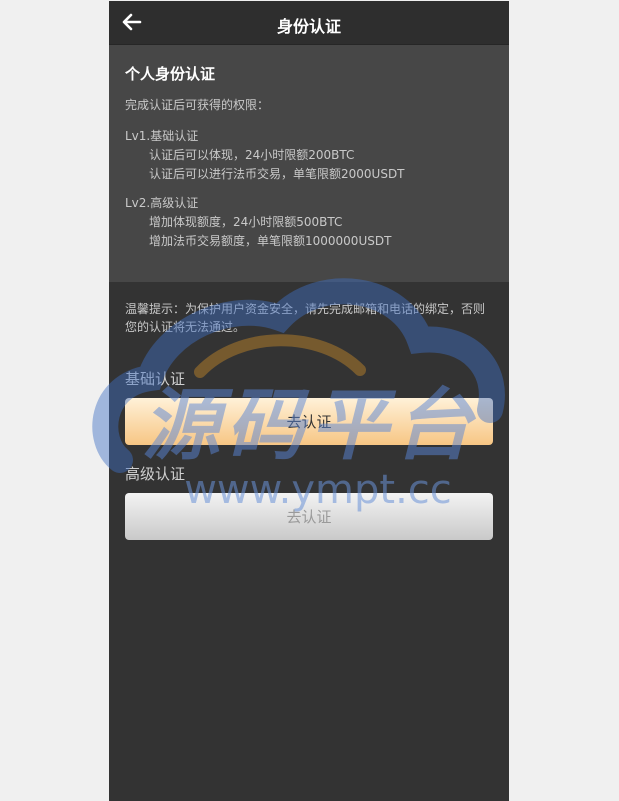 The height and width of the screenshot is (801, 619). What do you see at coordinates (155, 379) in the screenshot?
I see `basic-auth-label: 基础认证` at bounding box center [155, 379].